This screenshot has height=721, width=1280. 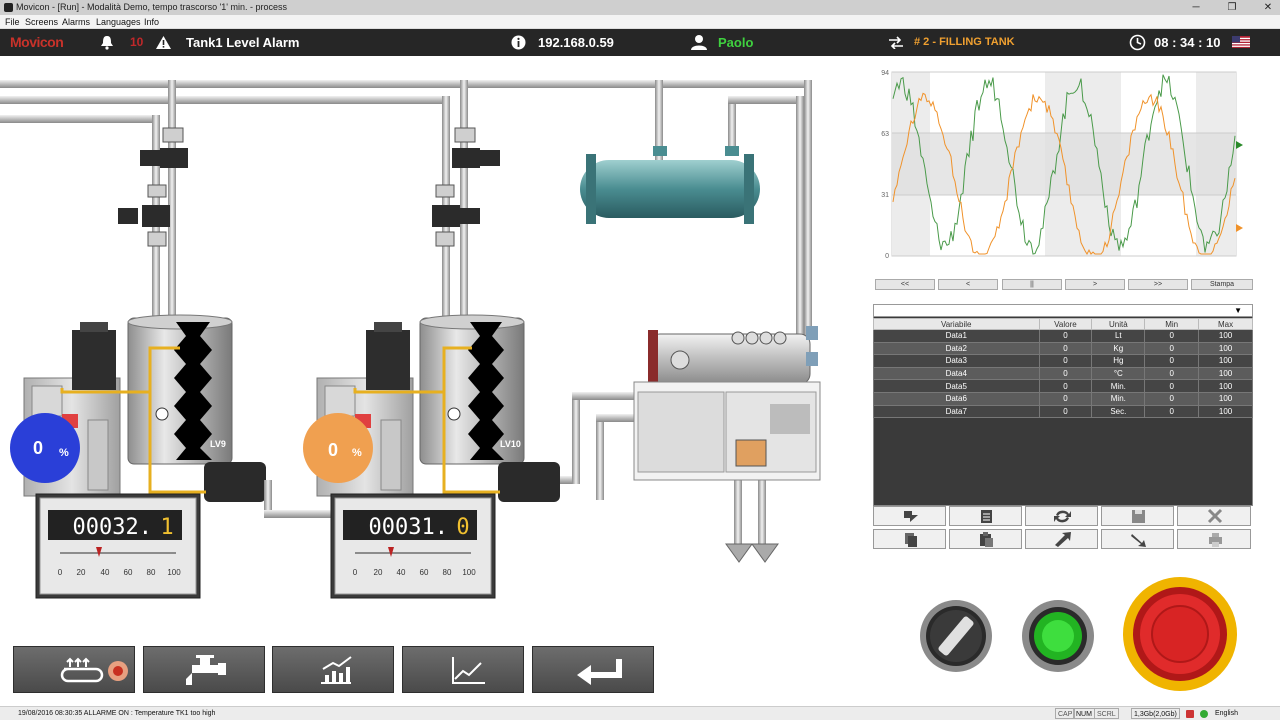 What do you see at coordinates (964, 42) in the screenshot?
I see `process-step: # 2 - FILLING TANK` at bounding box center [964, 42].